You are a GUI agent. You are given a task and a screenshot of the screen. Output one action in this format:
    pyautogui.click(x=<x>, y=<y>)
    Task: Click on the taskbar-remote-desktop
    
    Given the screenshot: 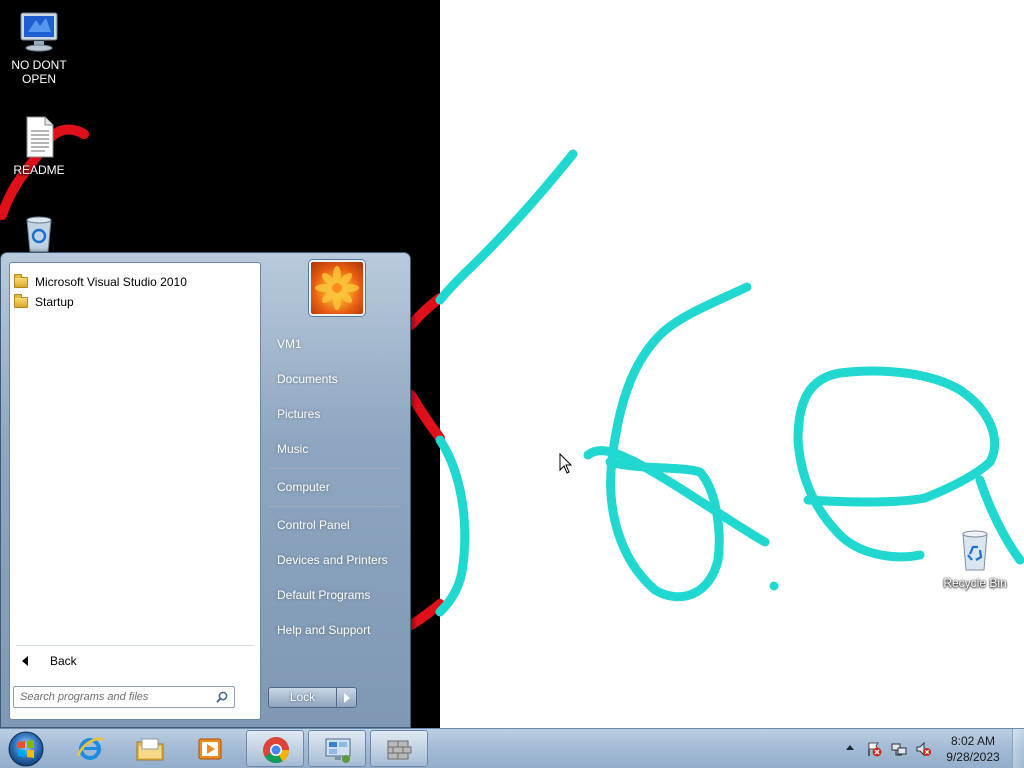 What is the action you would take?
    pyautogui.click(x=337, y=748)
    